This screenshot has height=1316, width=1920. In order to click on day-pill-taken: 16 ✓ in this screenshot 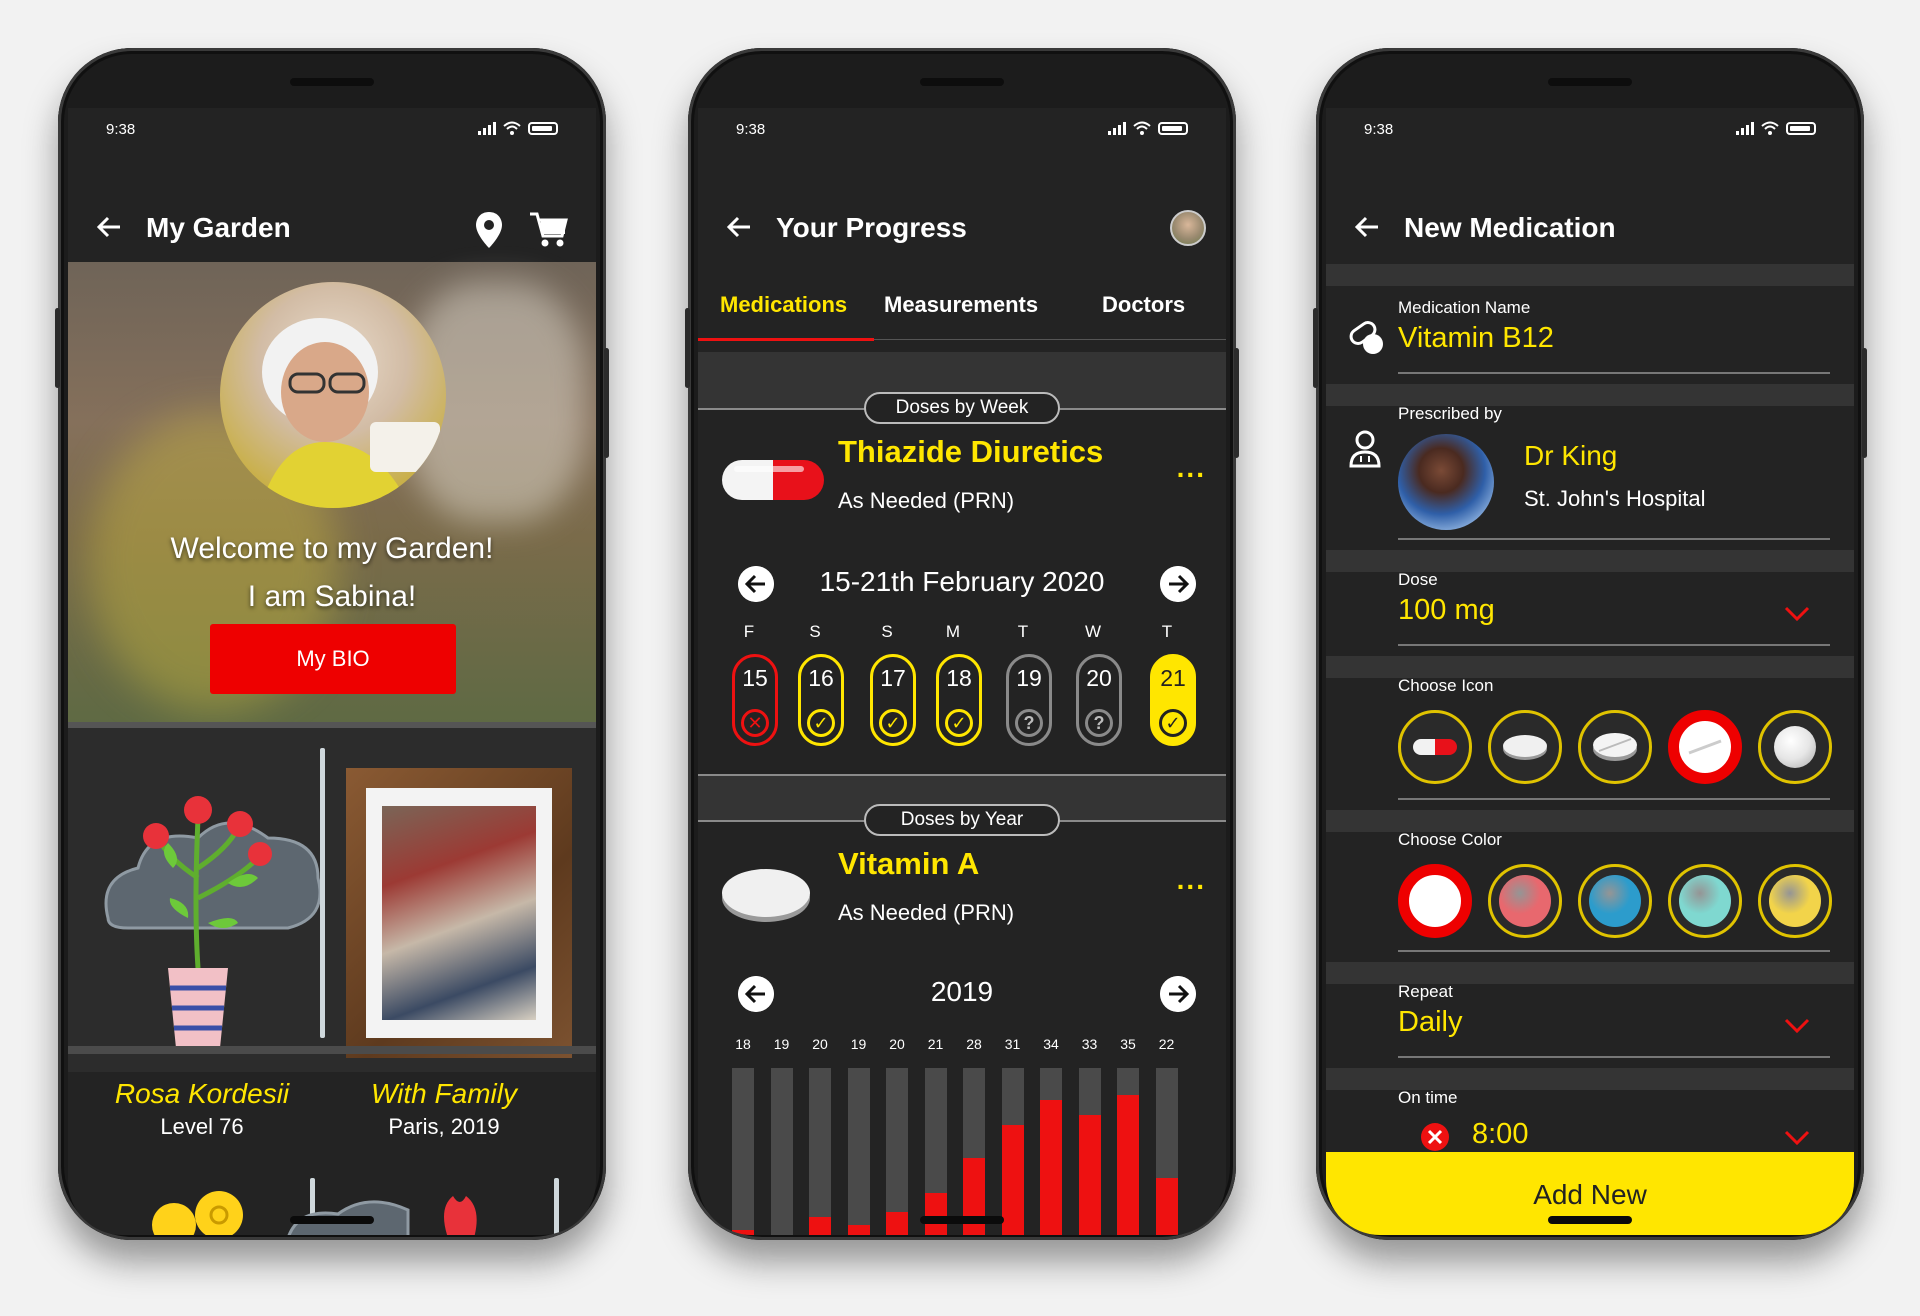, I will do `click(821, 700)`.